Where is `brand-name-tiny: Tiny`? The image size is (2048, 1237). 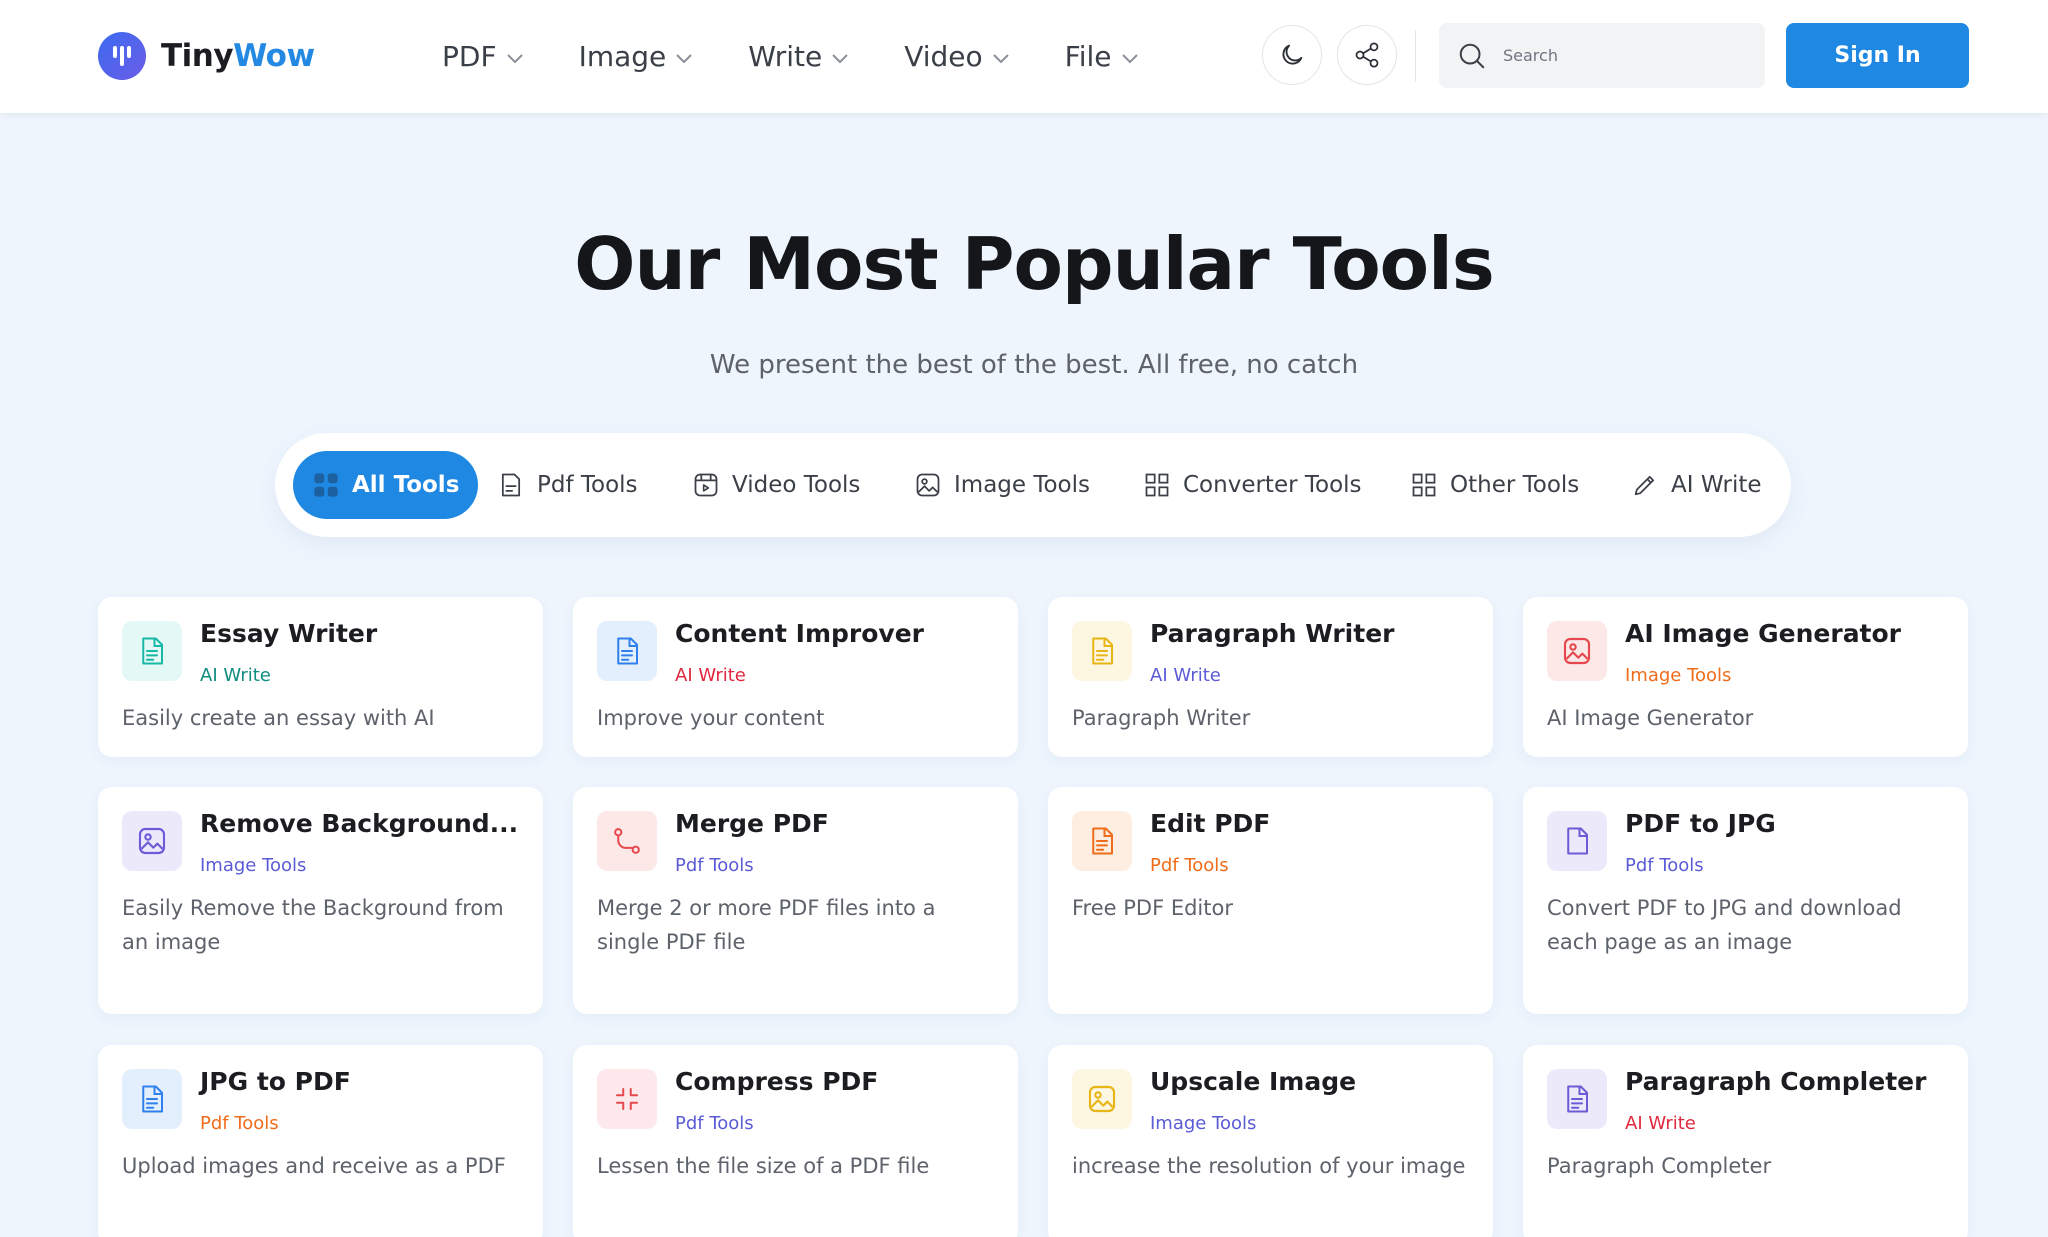 brand-name-tiny: Tiny is located at coordinates (197, 56).